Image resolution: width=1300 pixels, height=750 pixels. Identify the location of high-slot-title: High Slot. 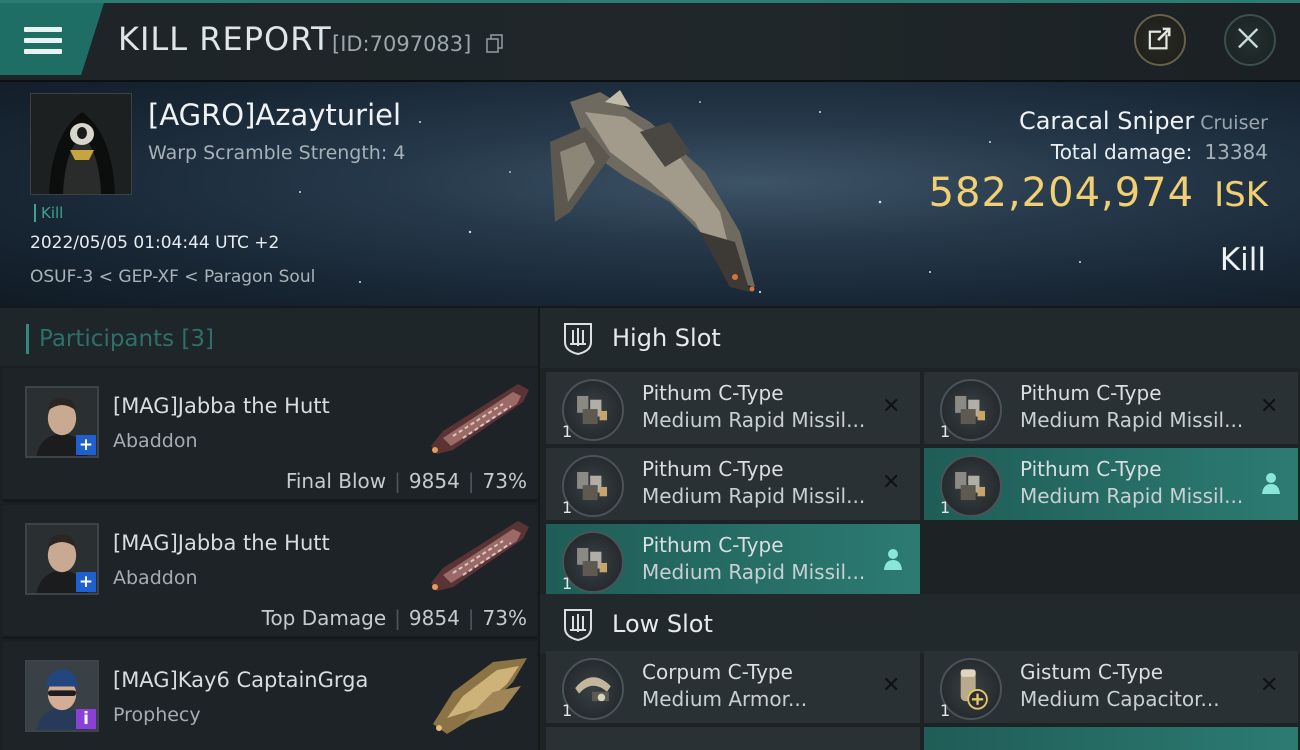
(666, 338).